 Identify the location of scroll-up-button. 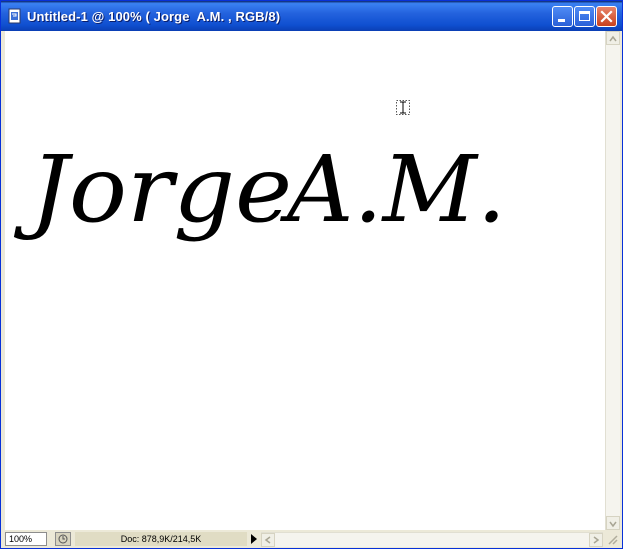
(613, 38).